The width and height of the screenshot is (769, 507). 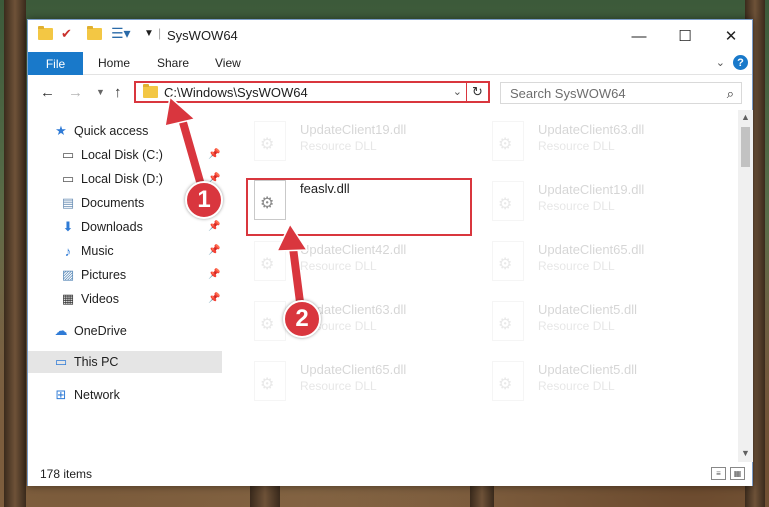 What do you see at coordinates (745, 453) in the screenshot?
I see `scroll-down-icon: ▼` at bounding box center [745, 453].